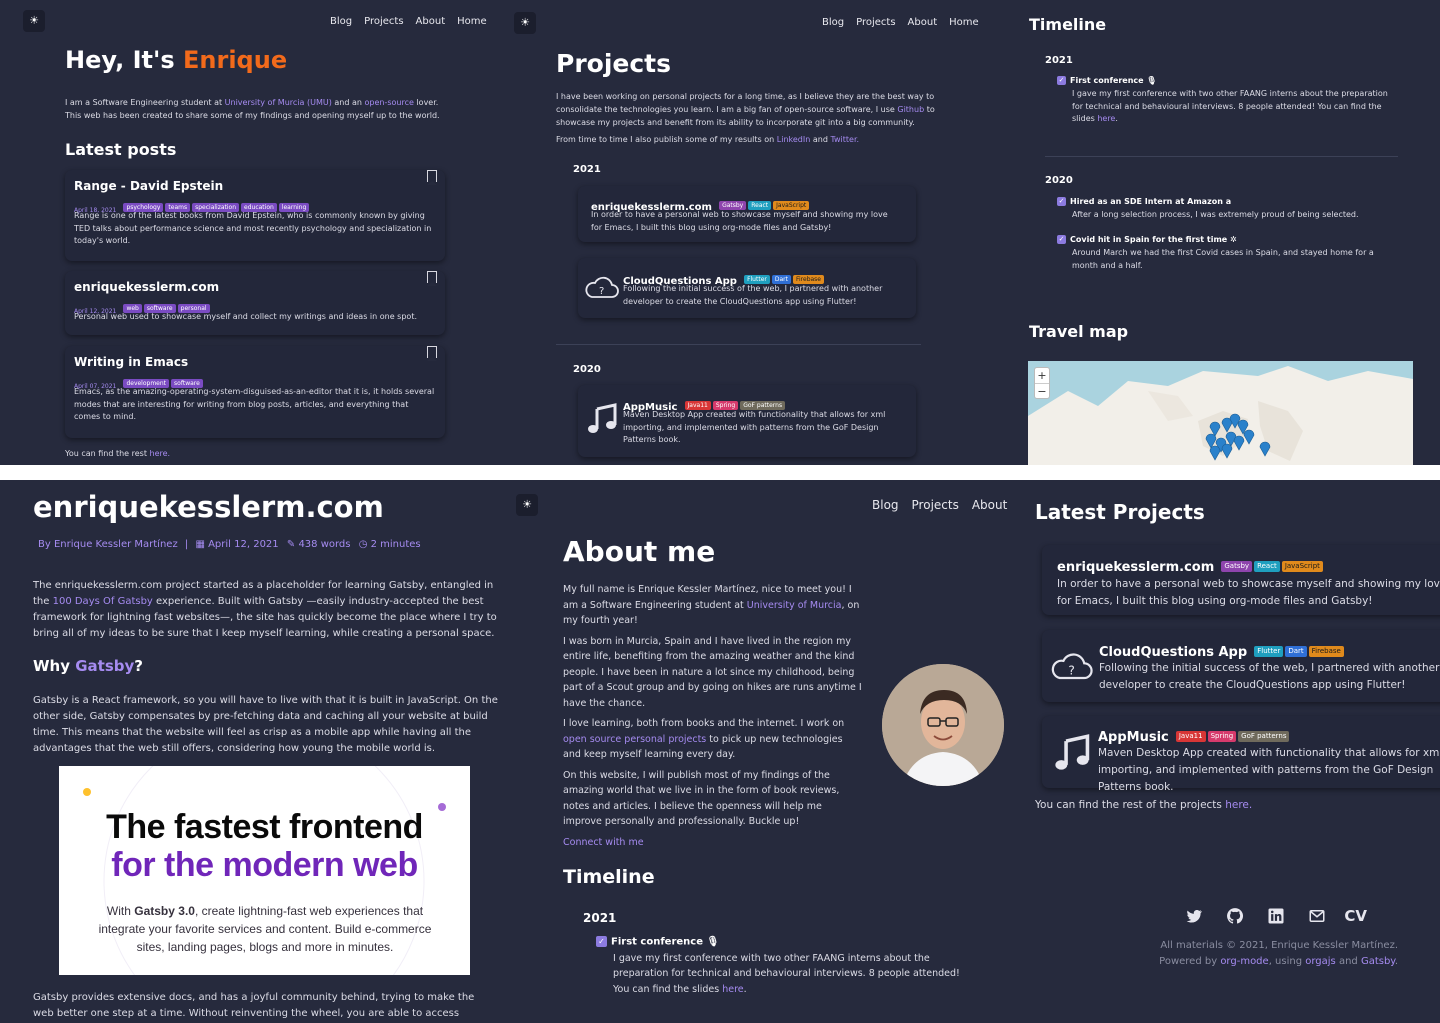  What do you see at coordinates (160, 453) in the screenshot?
I see `rest-posts-link: here.` at bounding box center [160, 453].